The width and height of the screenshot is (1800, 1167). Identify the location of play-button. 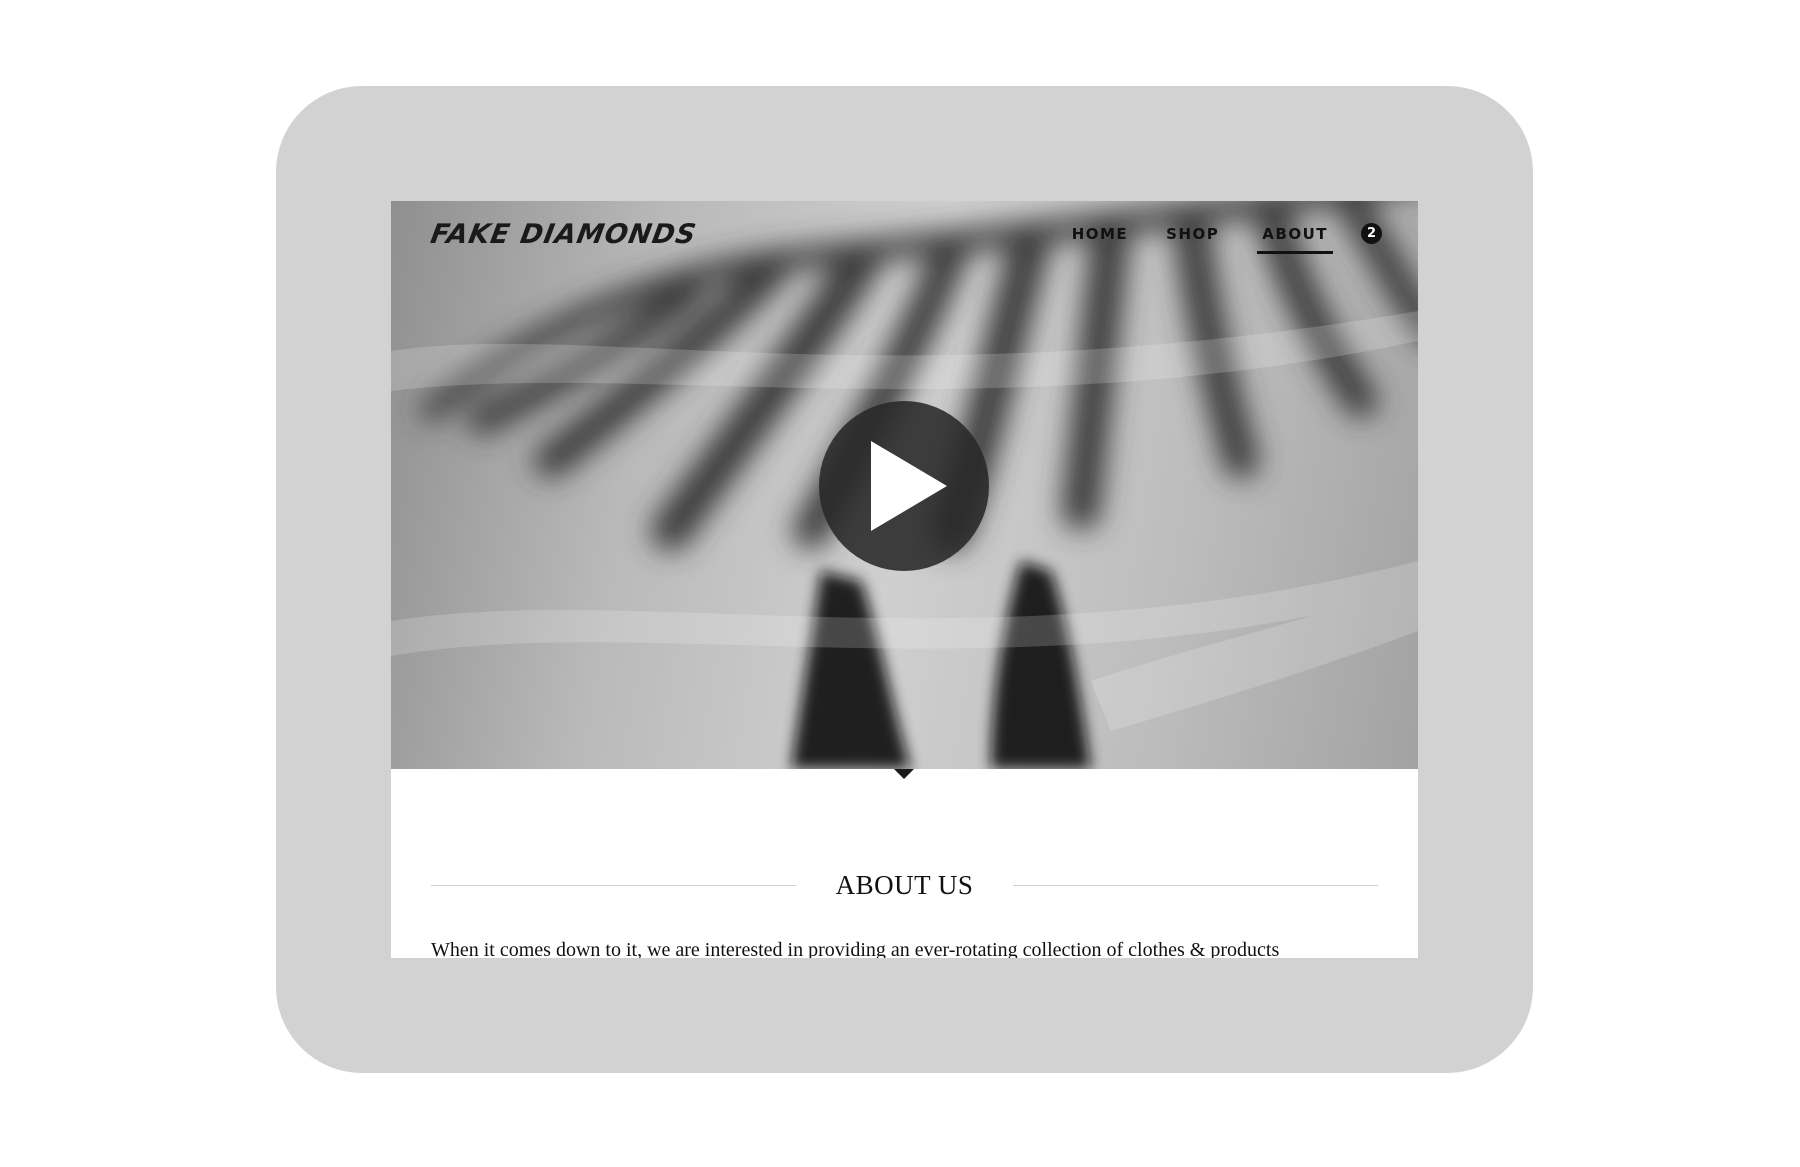
(904, 486).